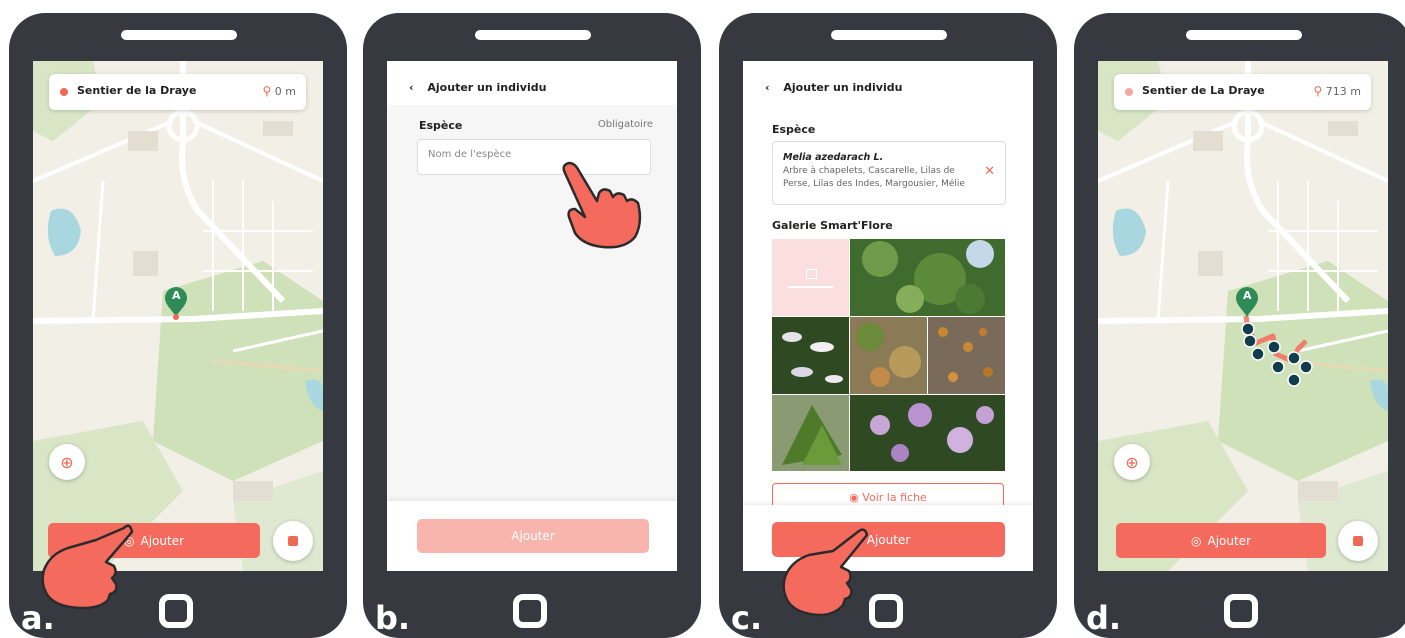  What do you see at coordinates (1196, 540) in the screenshot?
I see `location-pin-icon: ◎` at bounding box center [1196, 540].